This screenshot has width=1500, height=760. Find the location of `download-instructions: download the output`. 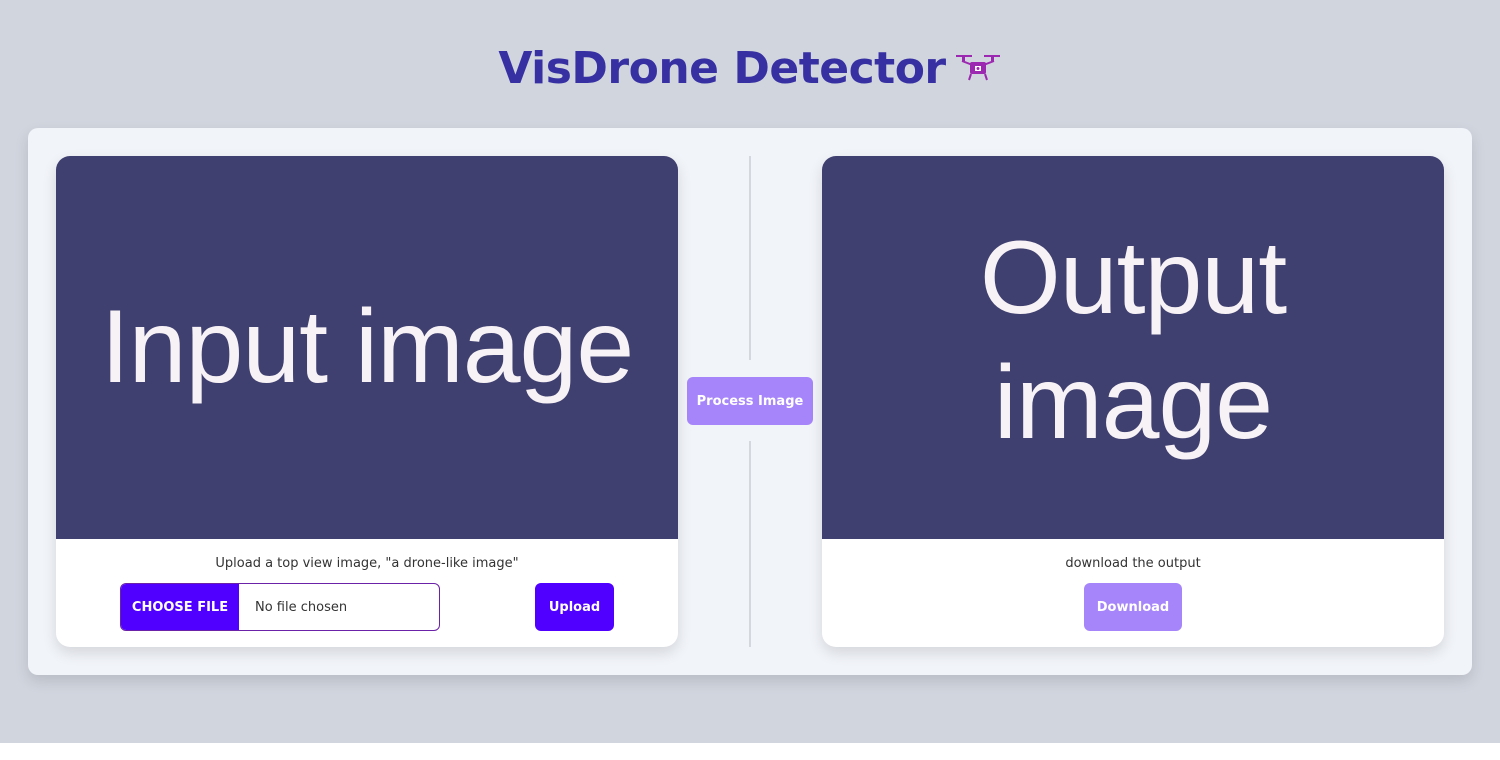

download-instructions: download the output is located at coordinates (1133, 563).